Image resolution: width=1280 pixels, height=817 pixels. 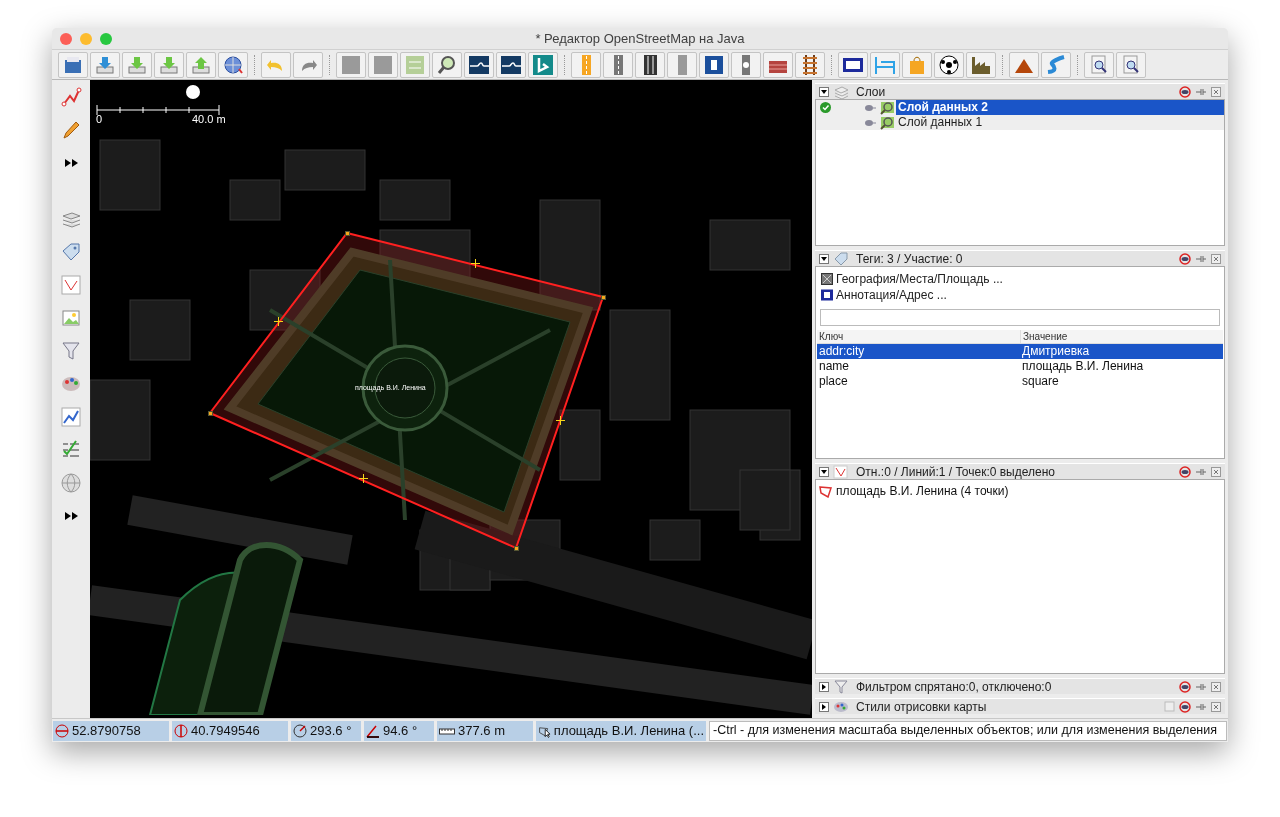 I want to click on parking-icon, so click(x=714, y=64).